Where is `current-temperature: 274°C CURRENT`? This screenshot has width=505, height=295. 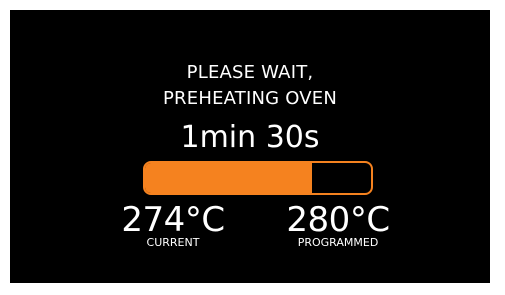 current-temperature: 274°C CURRENT is located at coordinates (173, 225).